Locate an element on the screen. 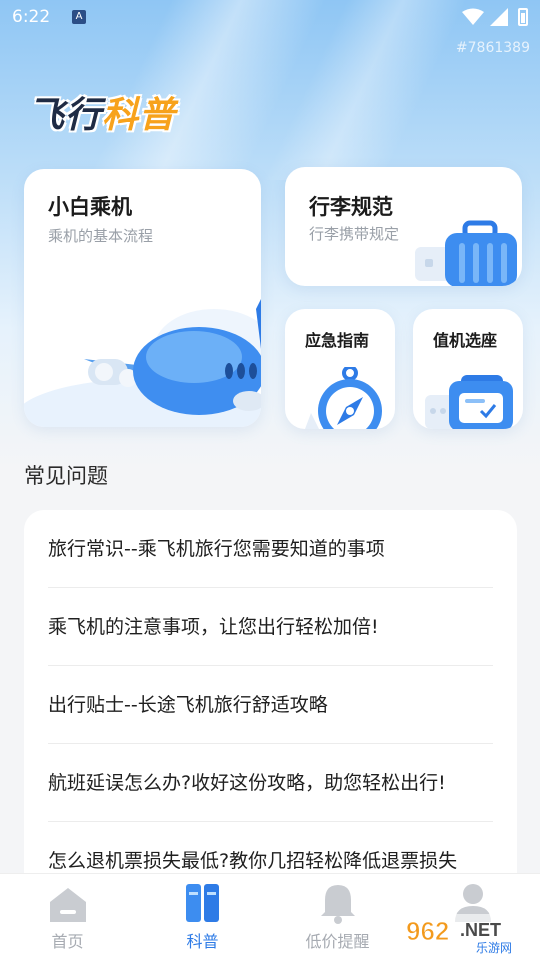 This screenshot has height=960, width=540. tab-science: 科普 is located at coordinates (202, 917).